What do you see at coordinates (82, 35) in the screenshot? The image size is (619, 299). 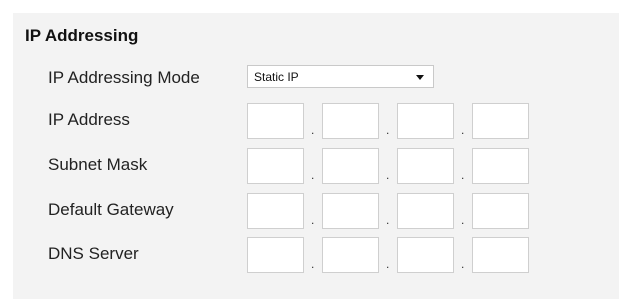 I see `section-title: IP Addressing` at bounding box center [82, 35].